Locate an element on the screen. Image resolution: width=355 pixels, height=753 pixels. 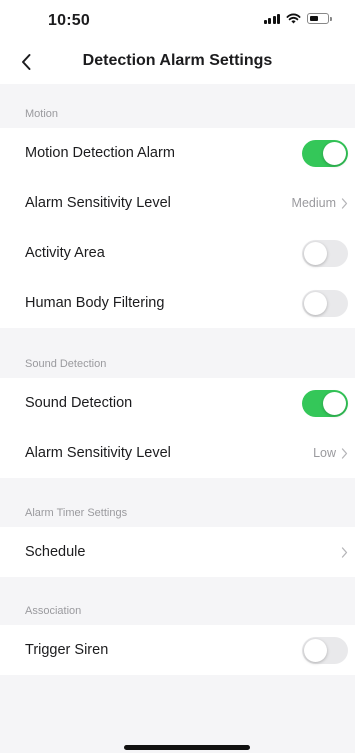
setting-row-trigger-siren: Trigger Siren is located at coordinates (177, 650).